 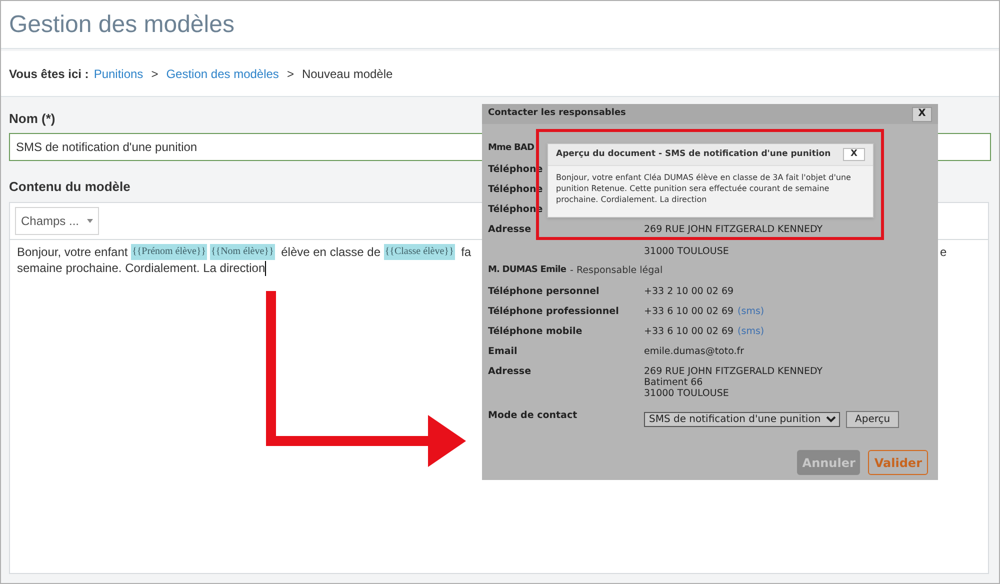 I want to click on breadcrumb-current: Nouveau modèle, so click(x=347, y=74).